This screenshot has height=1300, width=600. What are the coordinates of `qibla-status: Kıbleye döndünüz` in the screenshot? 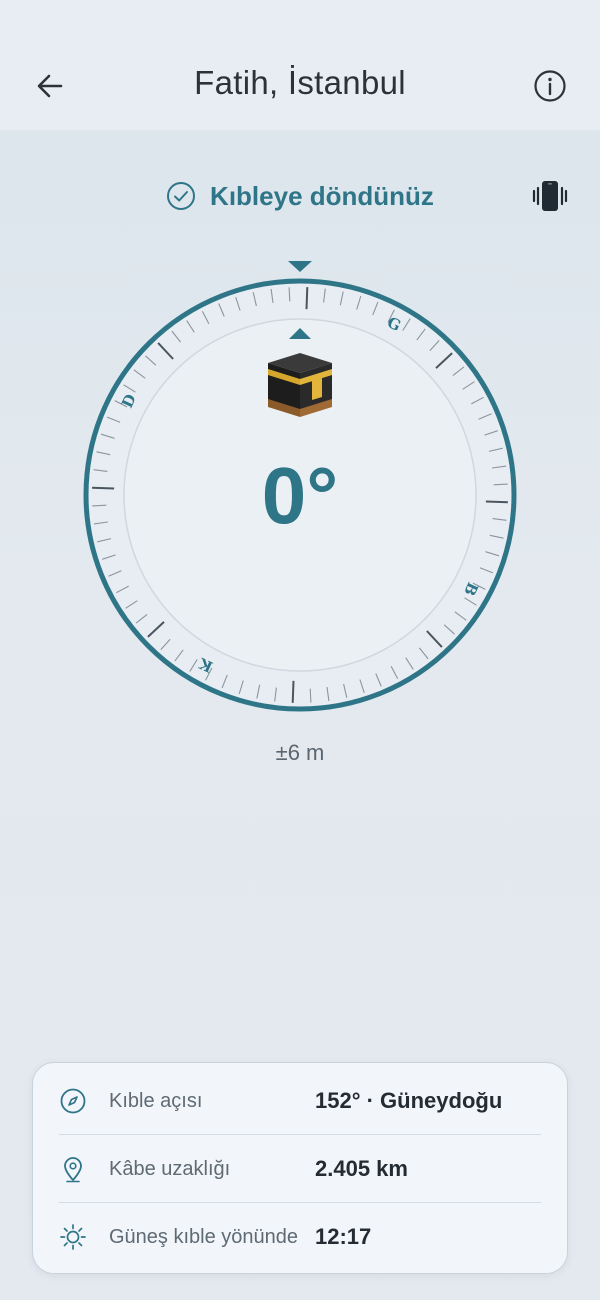 It's located at (300, 196).